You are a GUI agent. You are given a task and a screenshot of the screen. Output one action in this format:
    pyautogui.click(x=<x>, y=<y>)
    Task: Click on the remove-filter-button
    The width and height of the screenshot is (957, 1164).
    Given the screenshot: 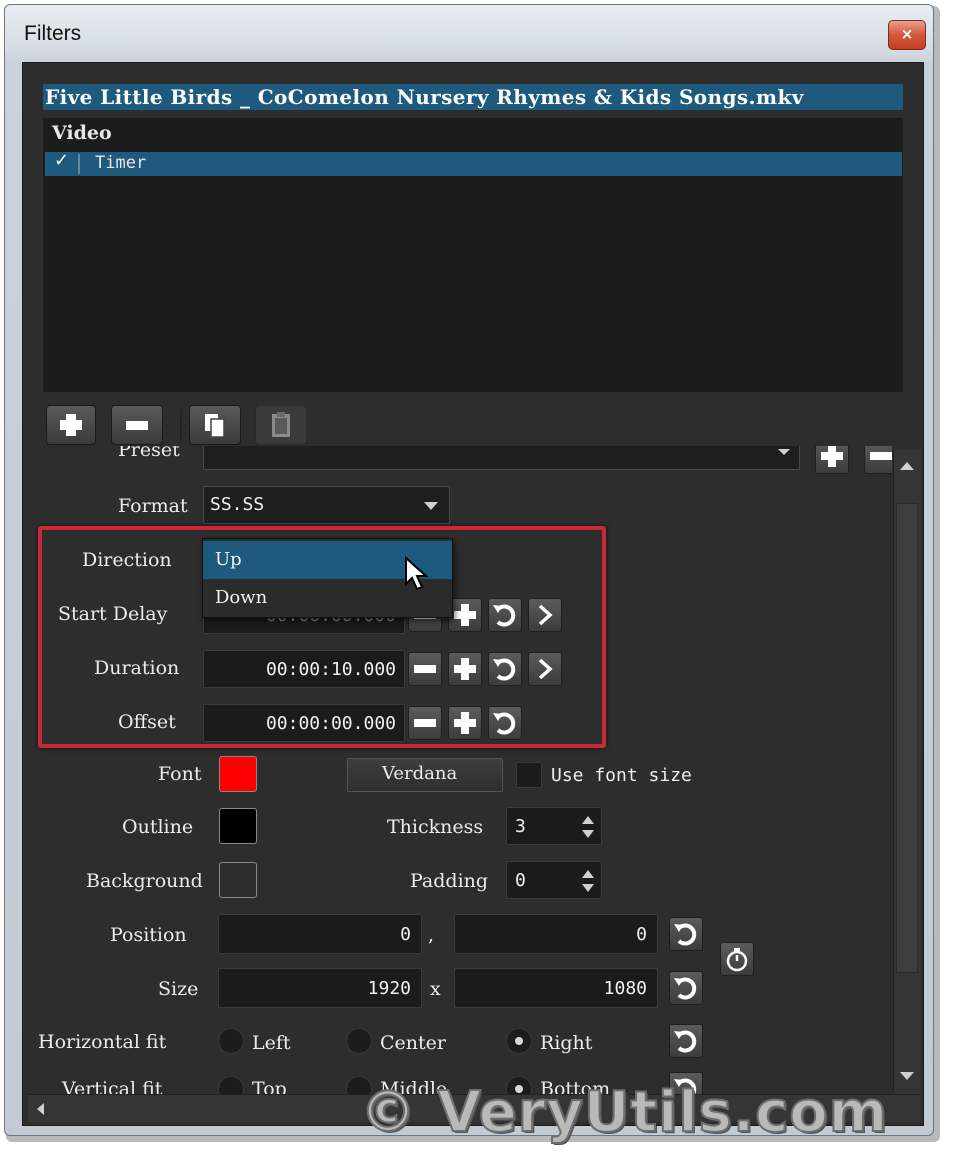 What is the action you would take?
    pyautogui.click(x=137, y=425)
    